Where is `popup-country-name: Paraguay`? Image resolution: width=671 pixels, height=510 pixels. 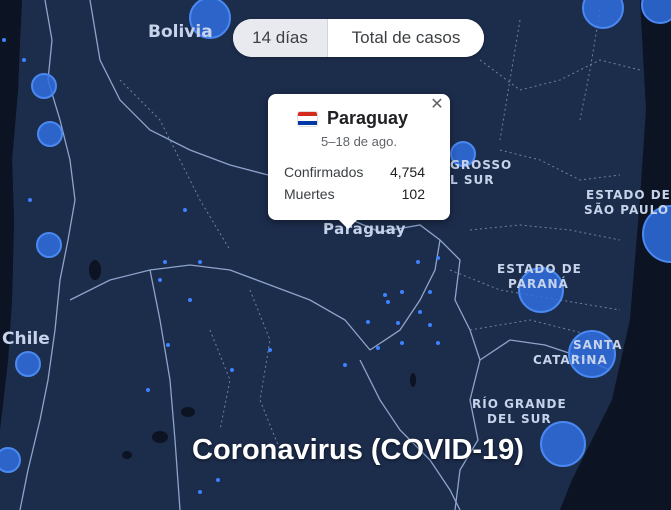
popup-country-name: Paraguay is located at coordinates (368, 118).